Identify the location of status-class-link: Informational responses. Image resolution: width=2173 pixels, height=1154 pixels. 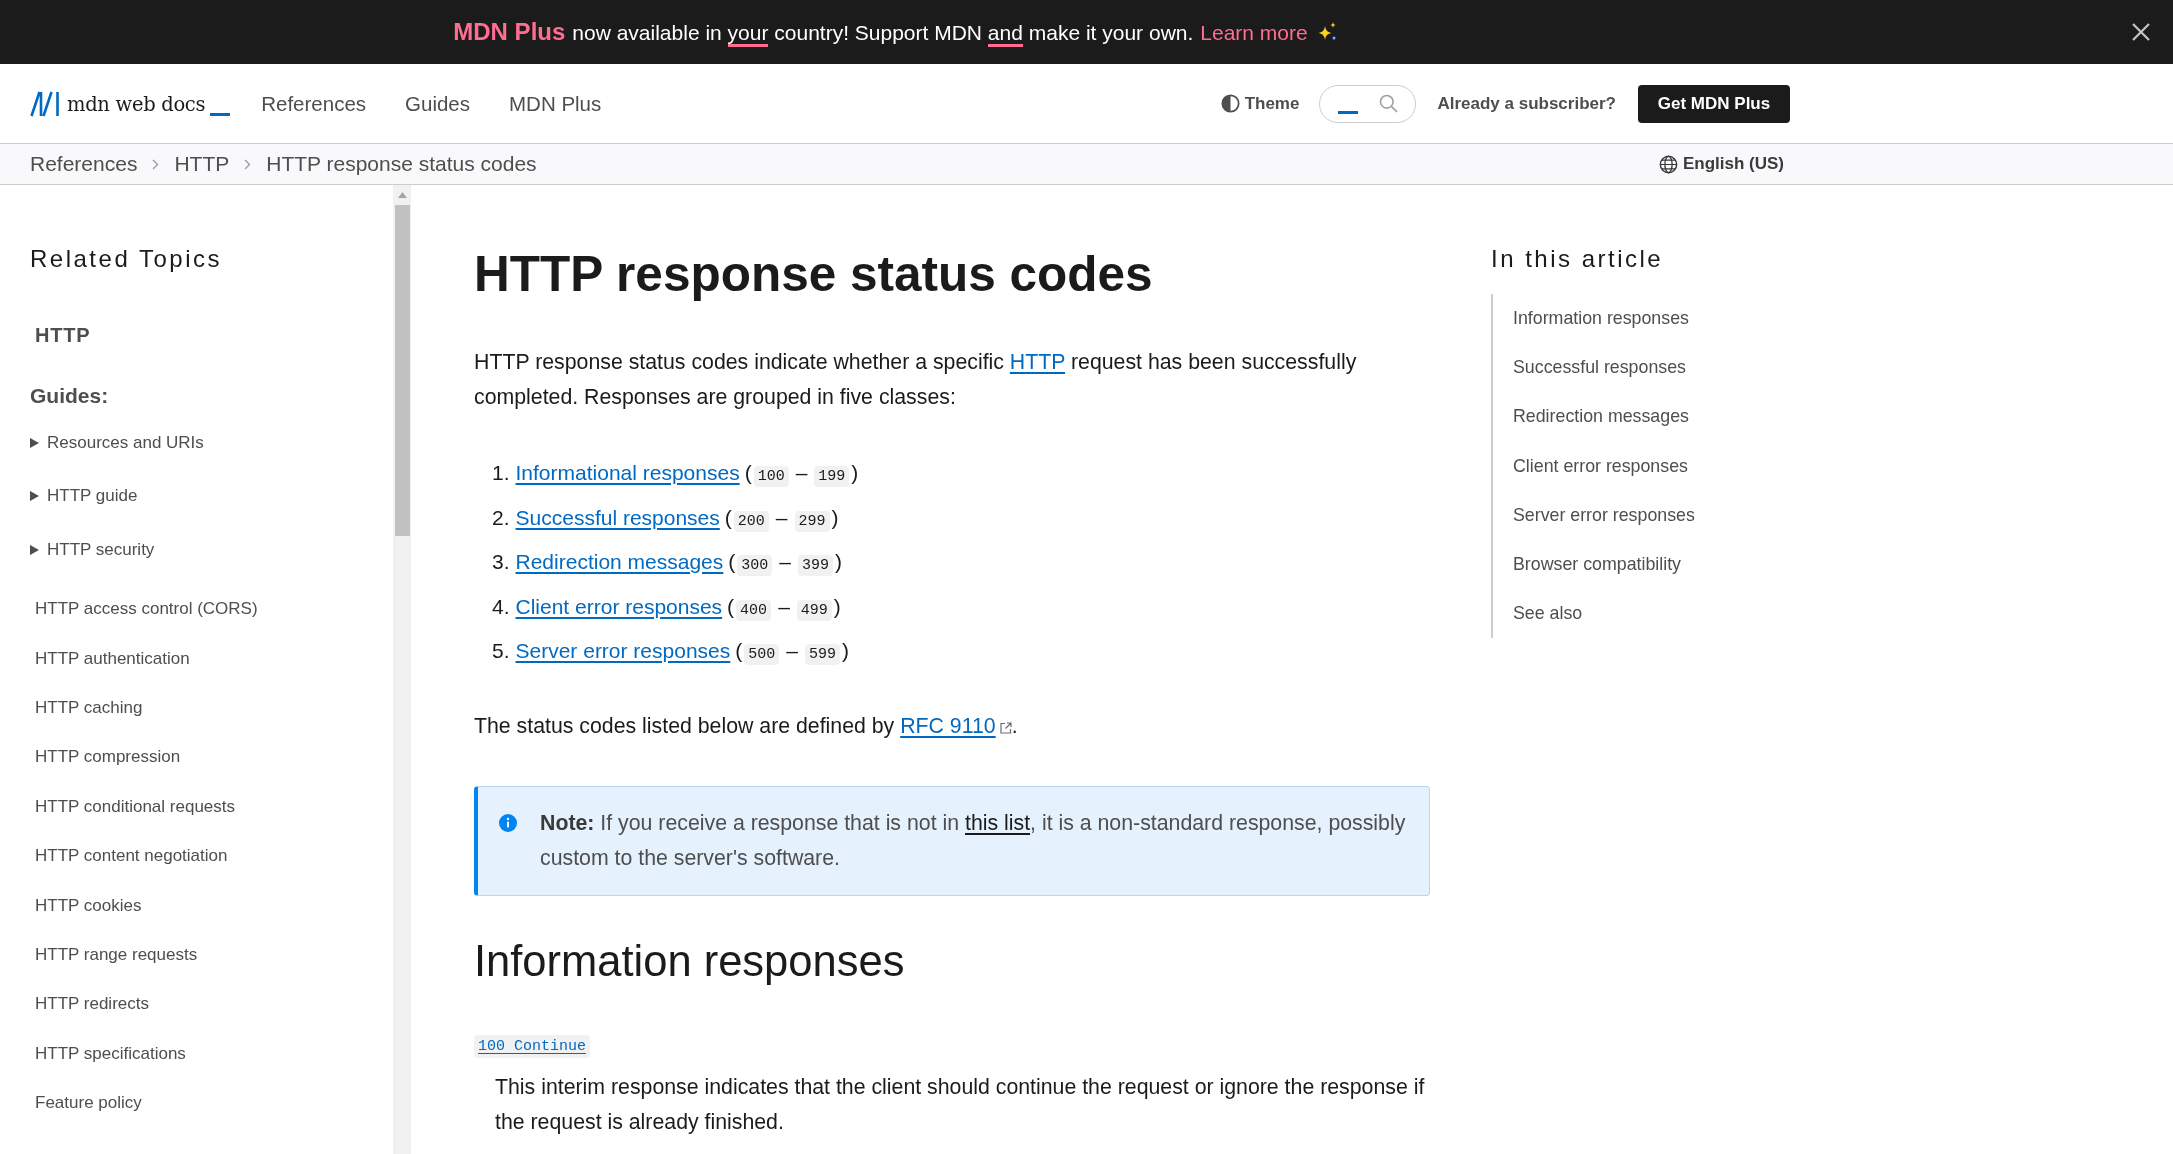
(627, 472).